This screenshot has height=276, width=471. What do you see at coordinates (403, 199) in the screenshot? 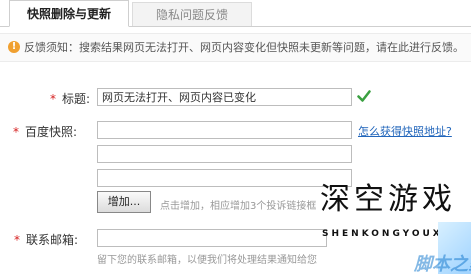
I see `watermark-char: 游` at bounding box center [403, 199].